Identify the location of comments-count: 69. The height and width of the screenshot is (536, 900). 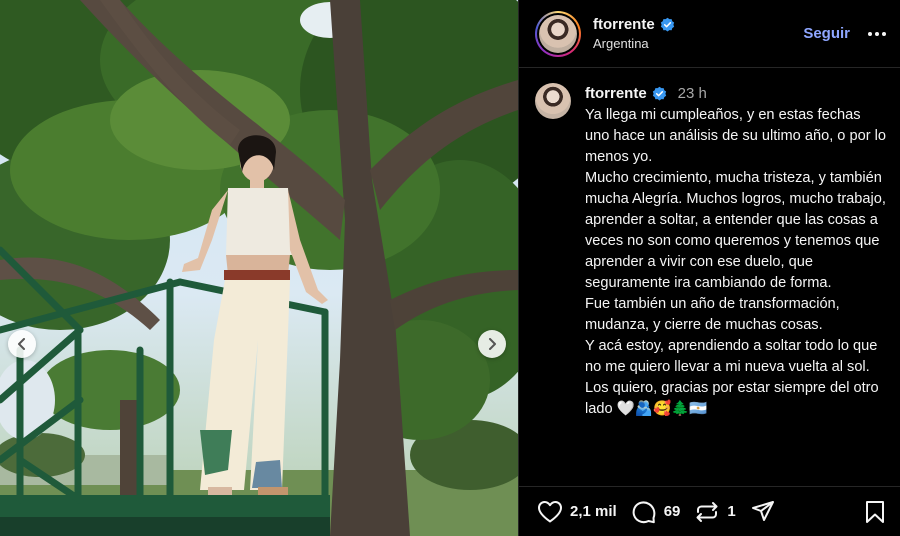
(672, 511).